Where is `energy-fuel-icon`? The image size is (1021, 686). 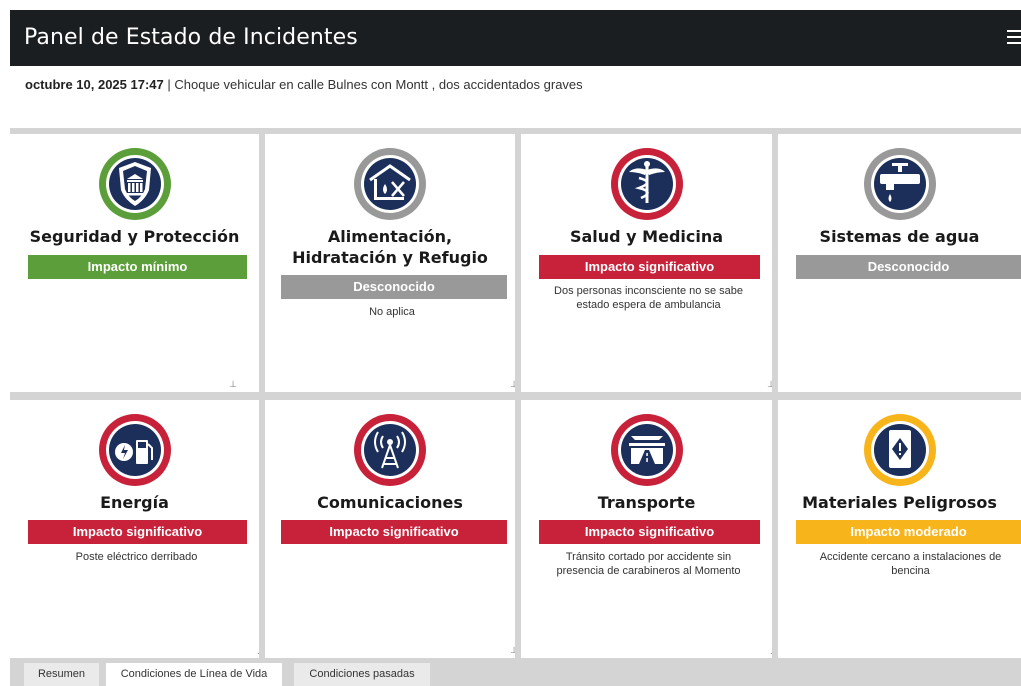 energy-fuel-icon is located at coordinates (135, 450).